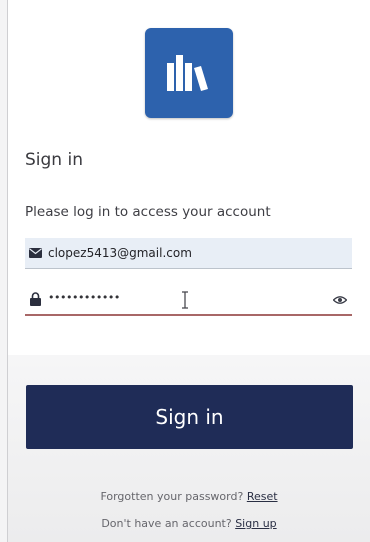  Describe the element at coordinates (120, 253) in the screenshot. I see `email-value: clopez5413@gmail.com` at that location.